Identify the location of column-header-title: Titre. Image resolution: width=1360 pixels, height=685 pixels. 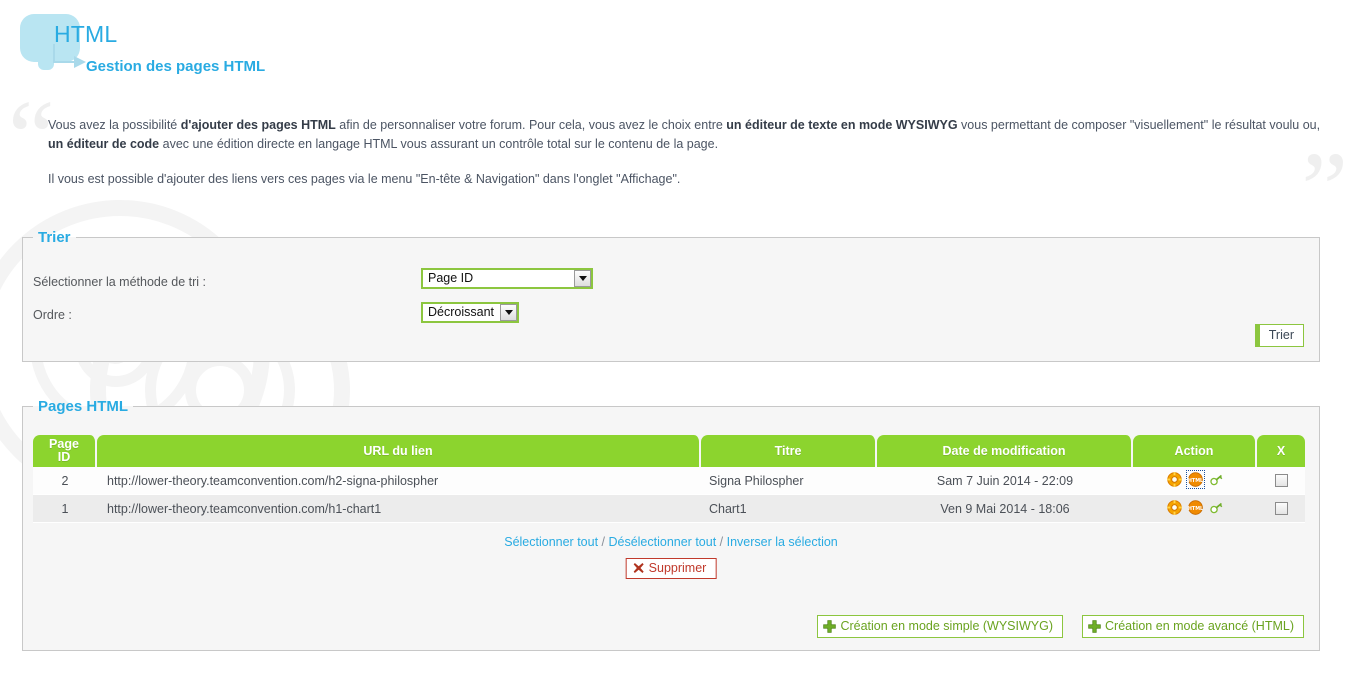
(789, 451).